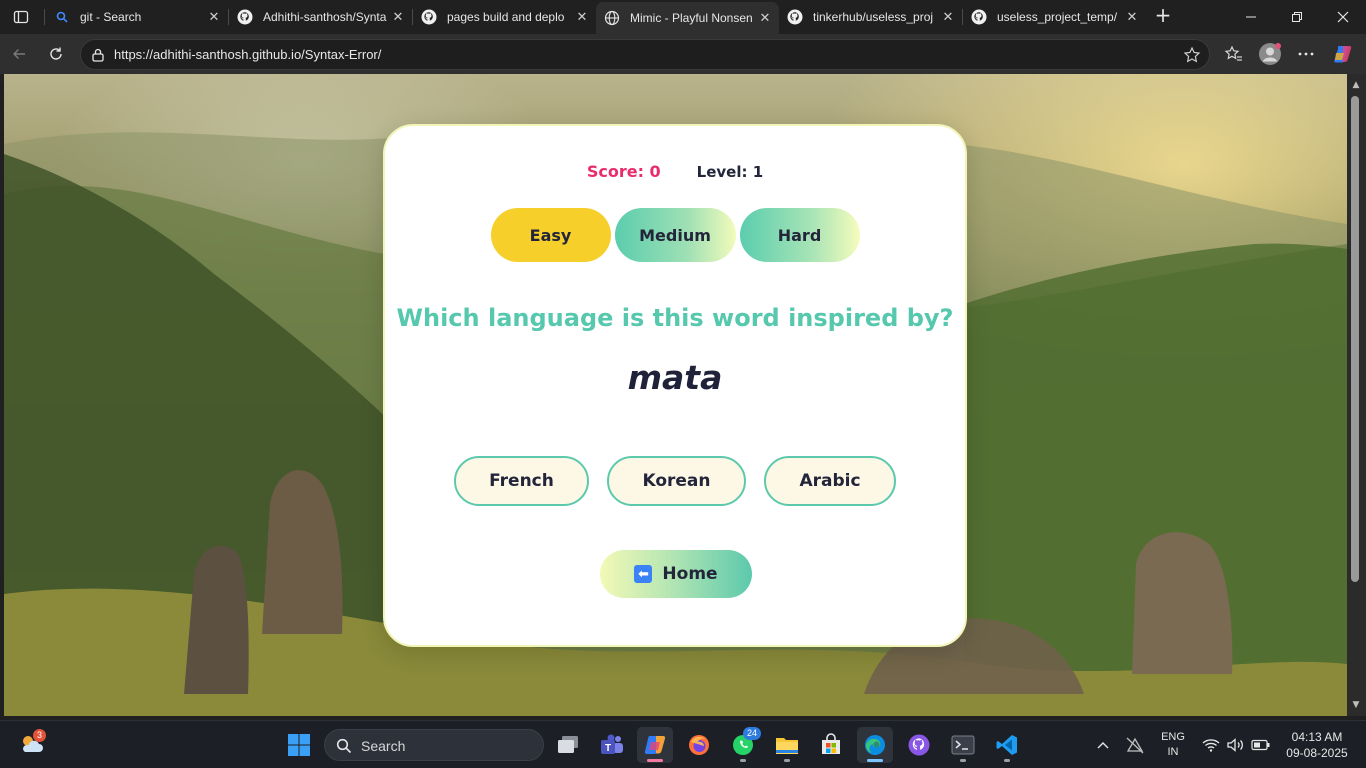  Describe the element at coordinates (675, 377) in the screenshot. I see `nonsense-word: mata` at that location.